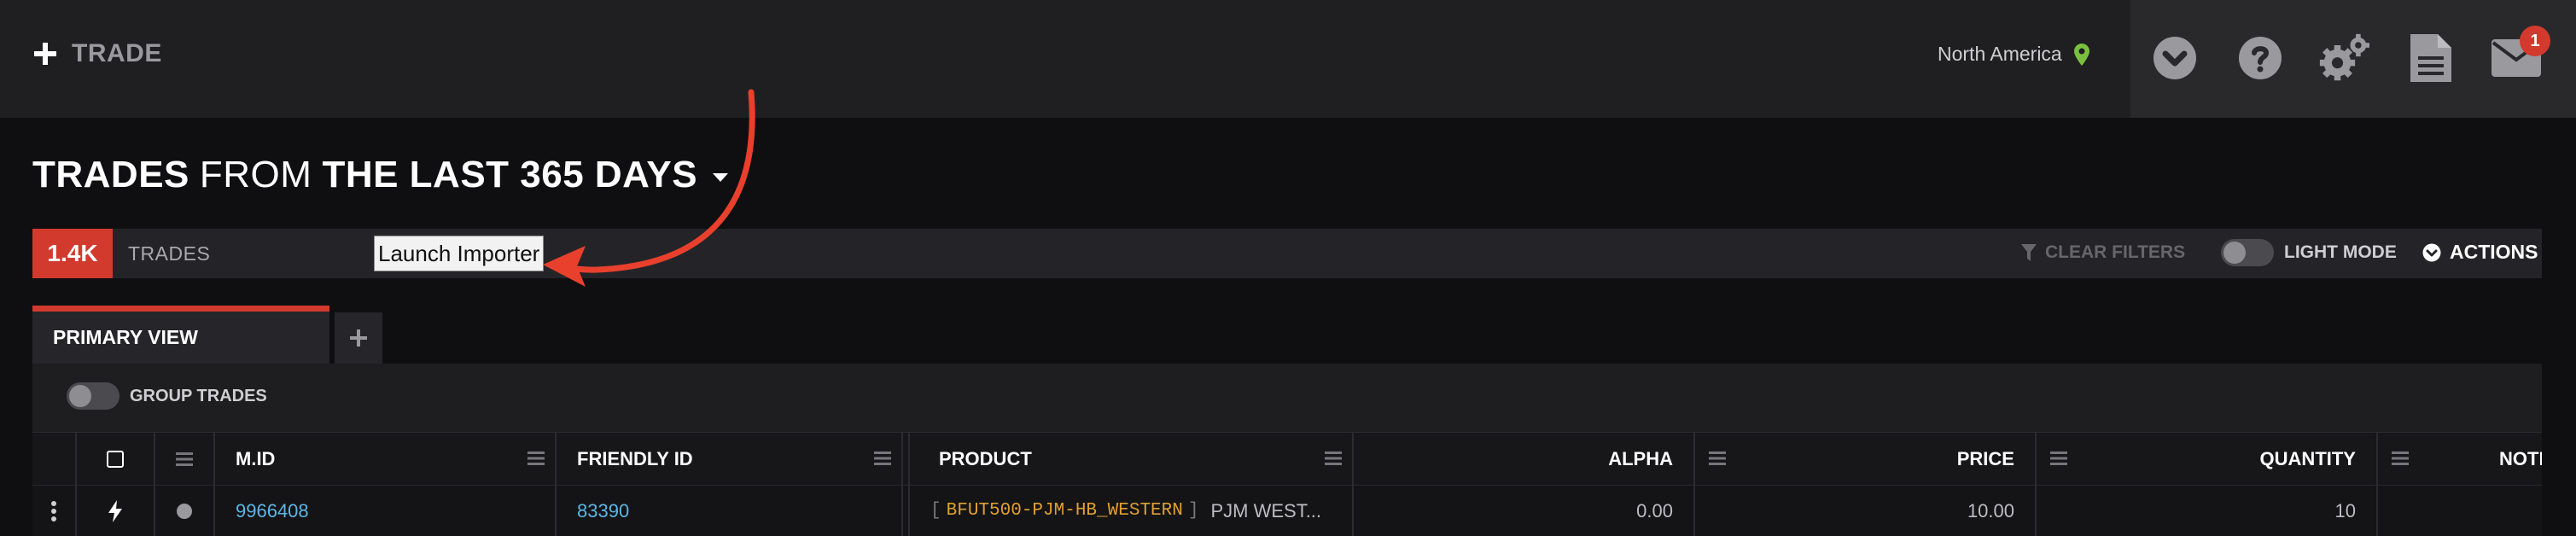  What do you see at coordinates (730, 459) in the screenshot?
I see `header-friendly-id: FRIENDLY ID` at bounding box center [730, 459].